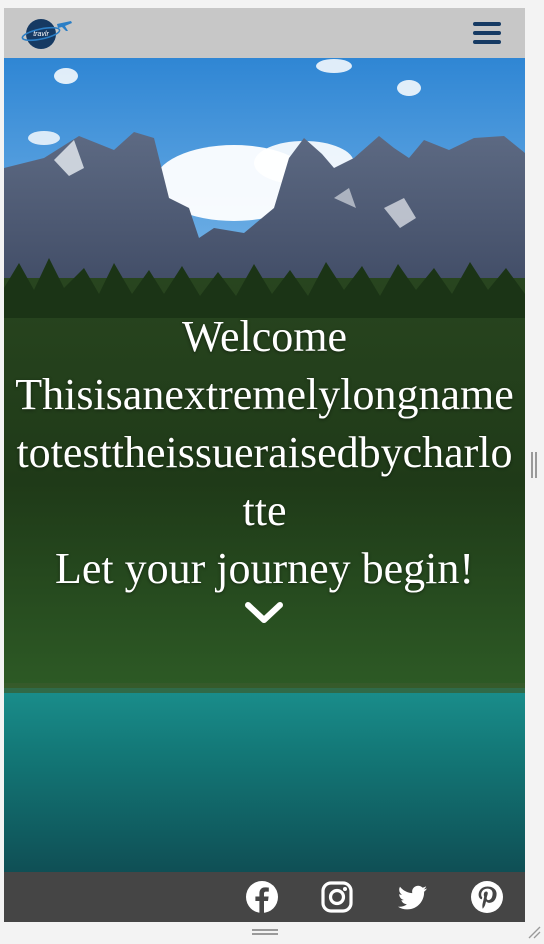 The height and width of the screenshot is (944, 544). I want to click on tagline-text: Let your journey begin!, so click(264, 568).